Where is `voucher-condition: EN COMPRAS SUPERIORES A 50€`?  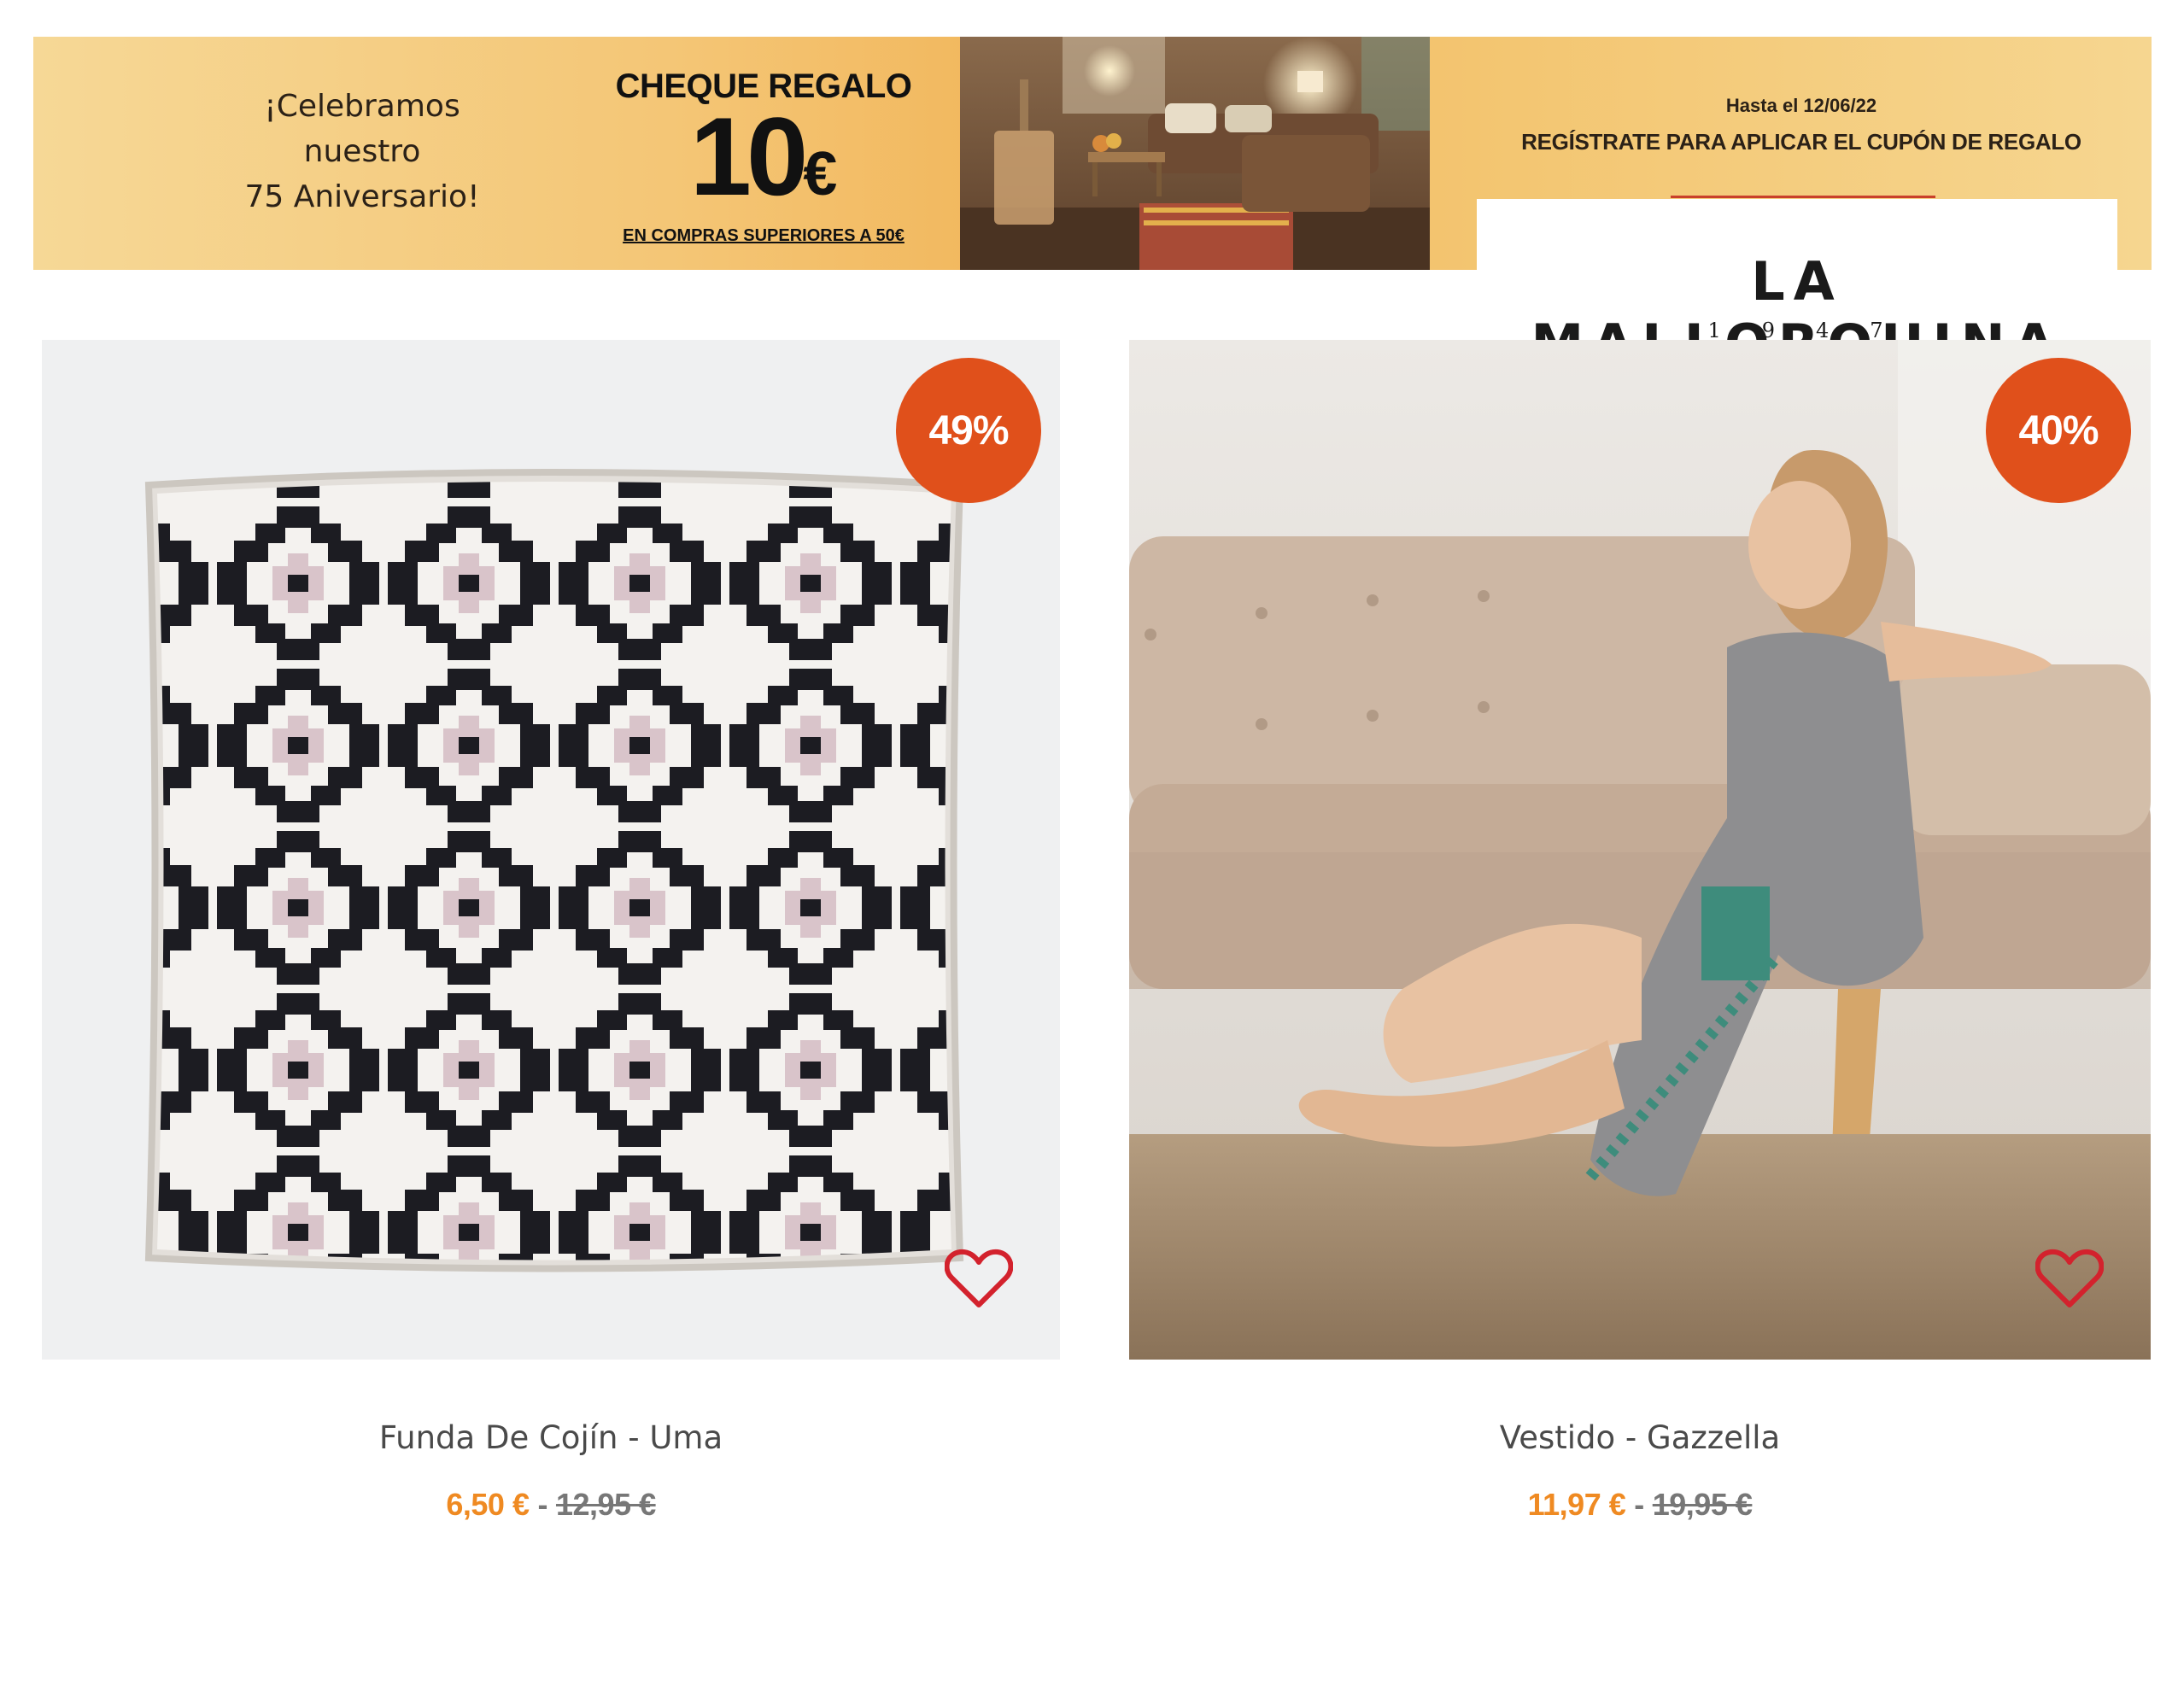 voucher-condition: EN COMPRAS SUPERIORES A 50€ is located at coordinates (764, 235).